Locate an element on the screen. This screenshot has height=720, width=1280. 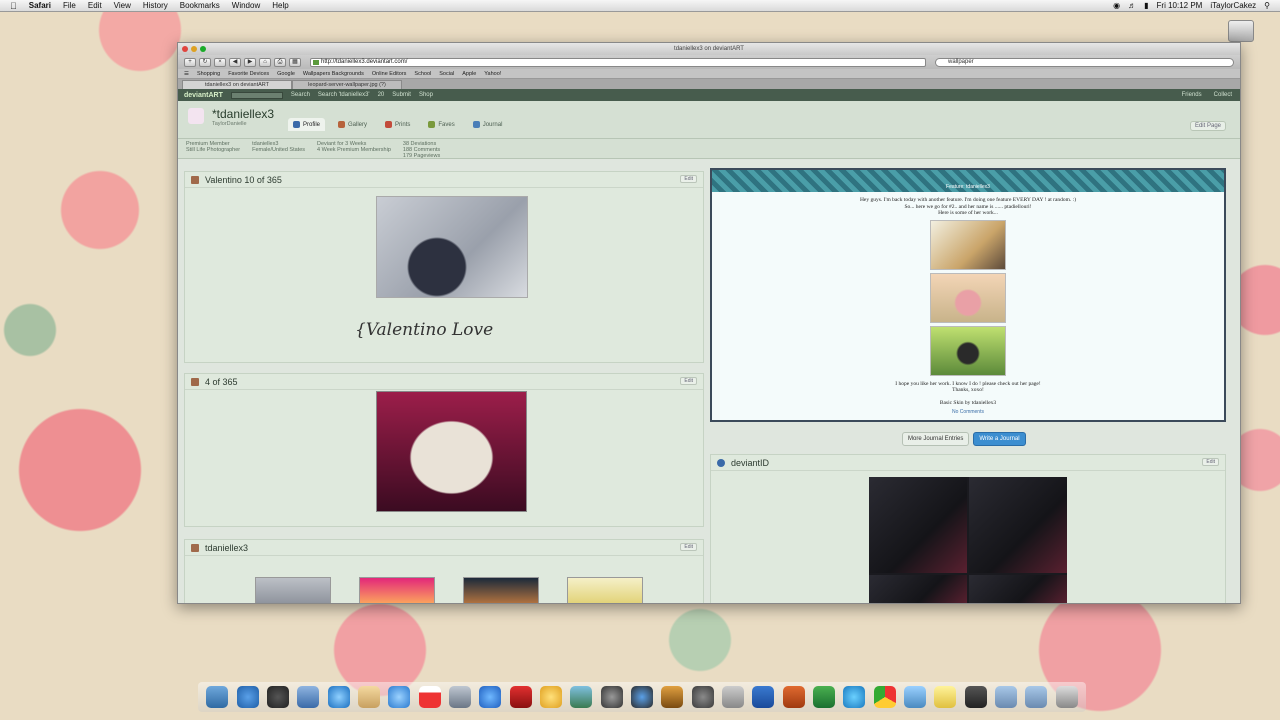
bookmark-social: Social is located at coordinates (446, 74).